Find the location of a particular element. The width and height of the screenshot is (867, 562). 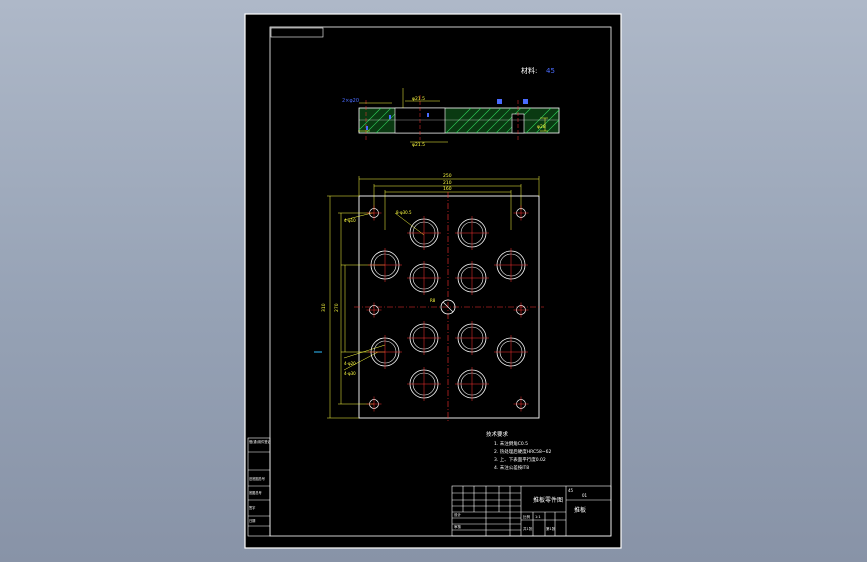

title-drawing-no: 01 is located at coordinates (585, 495).